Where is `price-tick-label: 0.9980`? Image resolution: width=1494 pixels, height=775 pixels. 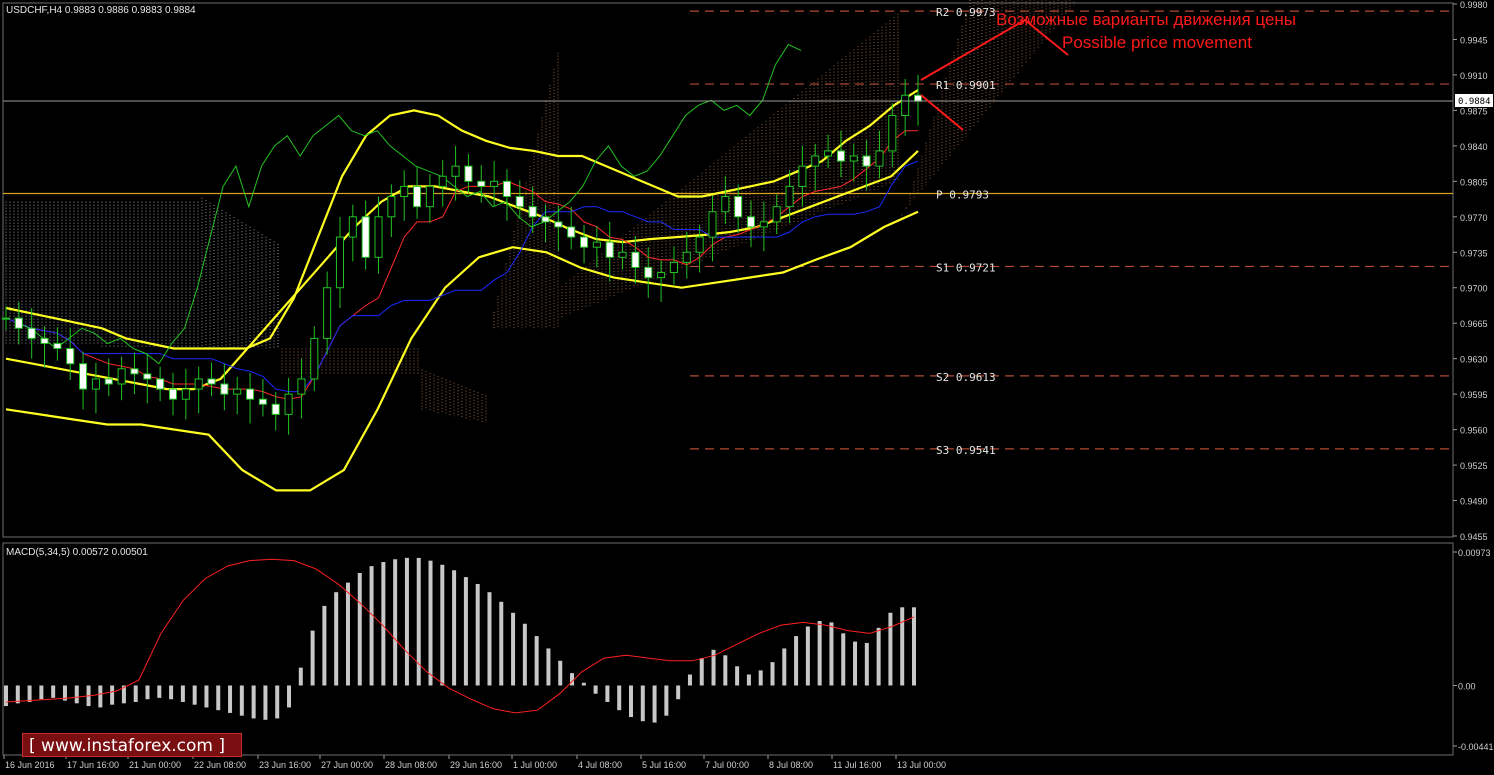
price-tick-label: 0.9980 is located at coordinates (1474, 5).